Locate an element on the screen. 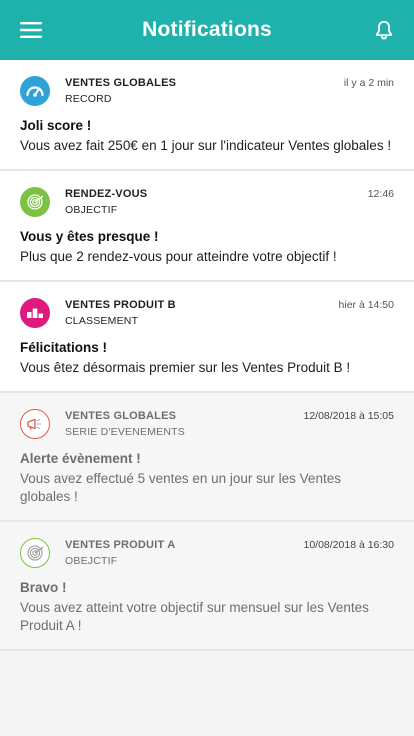 Image resolution: width=414 pixels, height=736 pixels. notification-time: il y a 2 min is located at coordinates (368, 83).